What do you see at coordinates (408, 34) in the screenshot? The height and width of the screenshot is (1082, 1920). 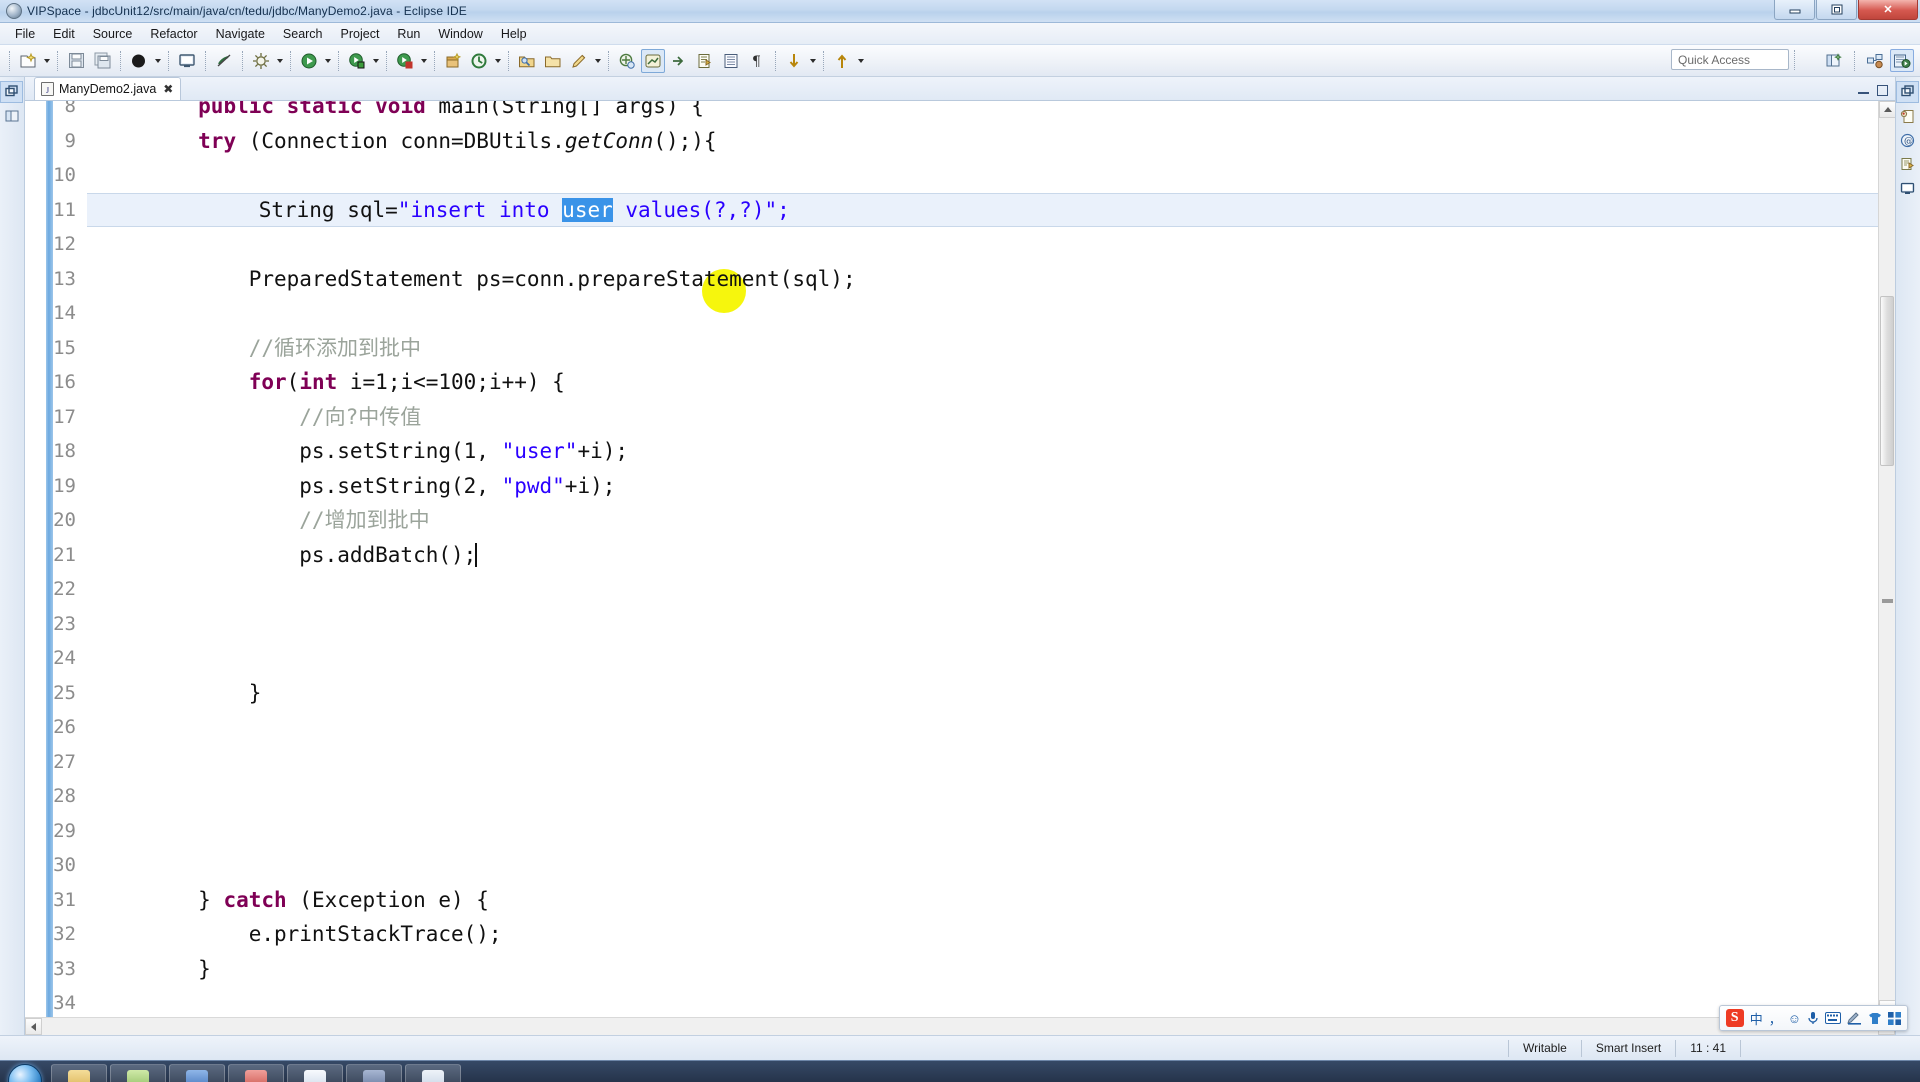 I see `menu-item-run: Run` at bounding box center [408, 34].